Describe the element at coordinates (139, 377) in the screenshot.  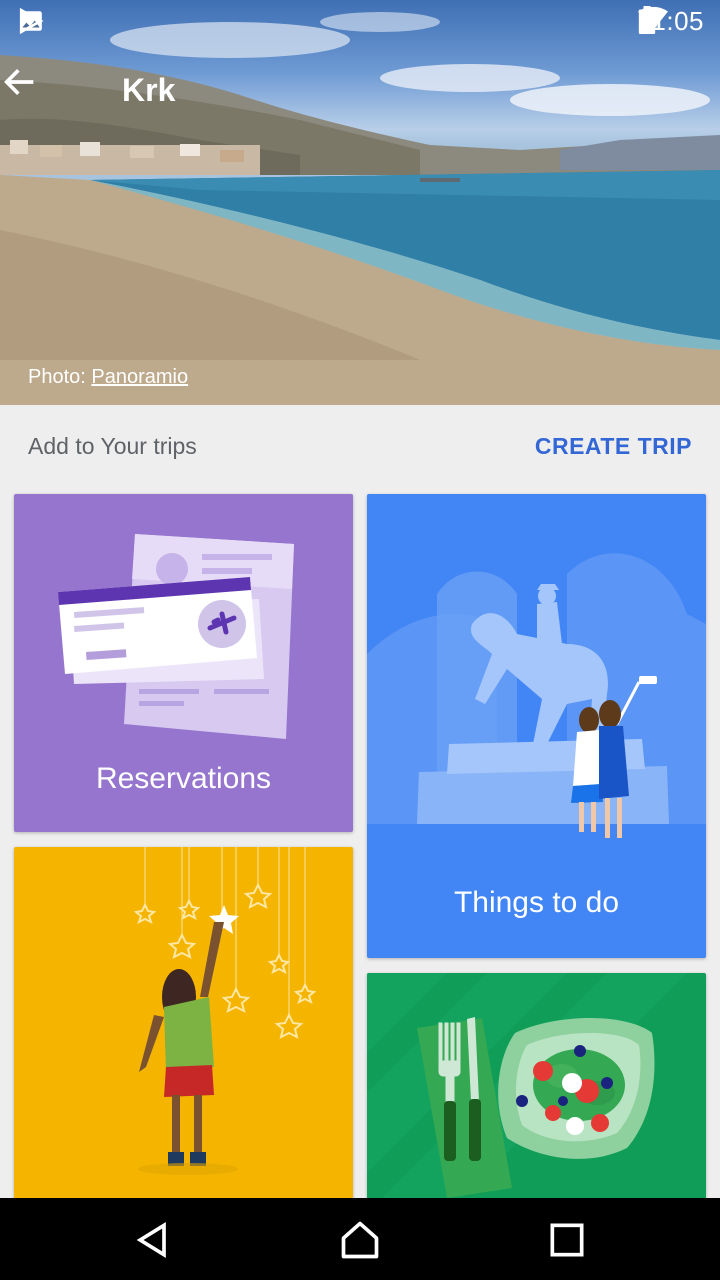
I see `photo-credit-link: Panoramio` at that location.